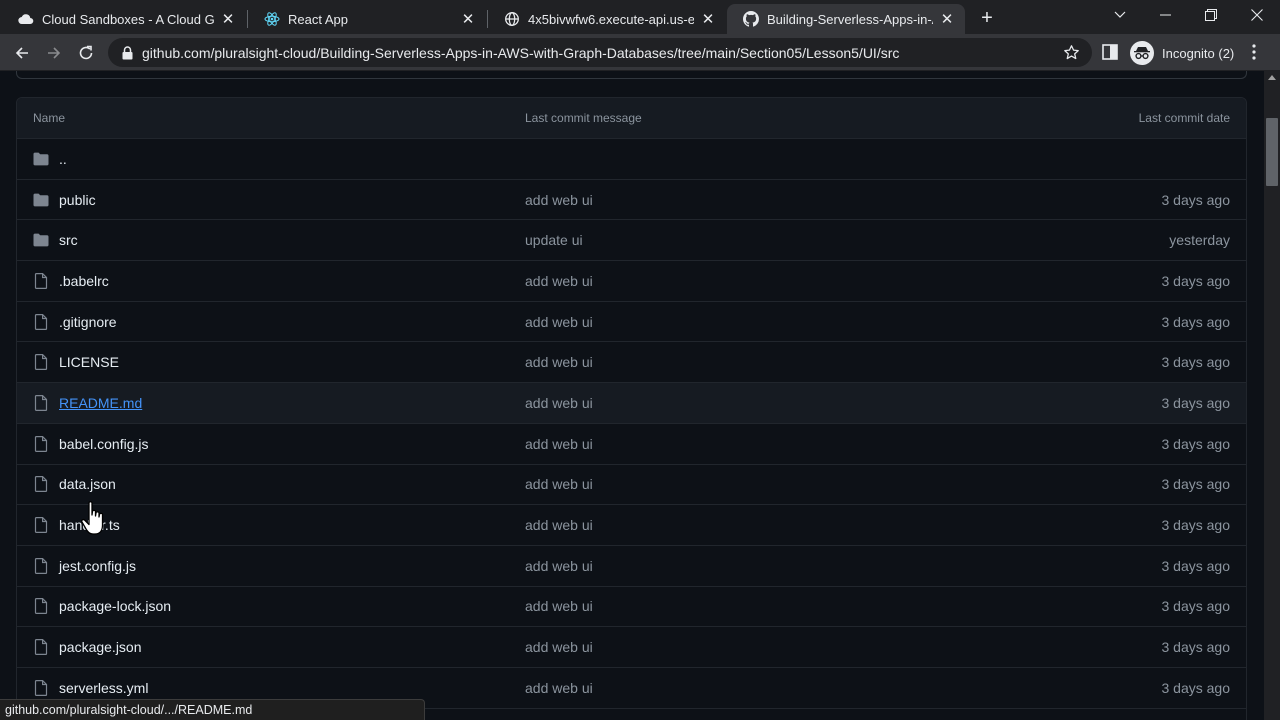  What do you see at coordinates (1110, 52) in the screenshot?
I see `side-panel-icon` at bounding box center [1110, 52].